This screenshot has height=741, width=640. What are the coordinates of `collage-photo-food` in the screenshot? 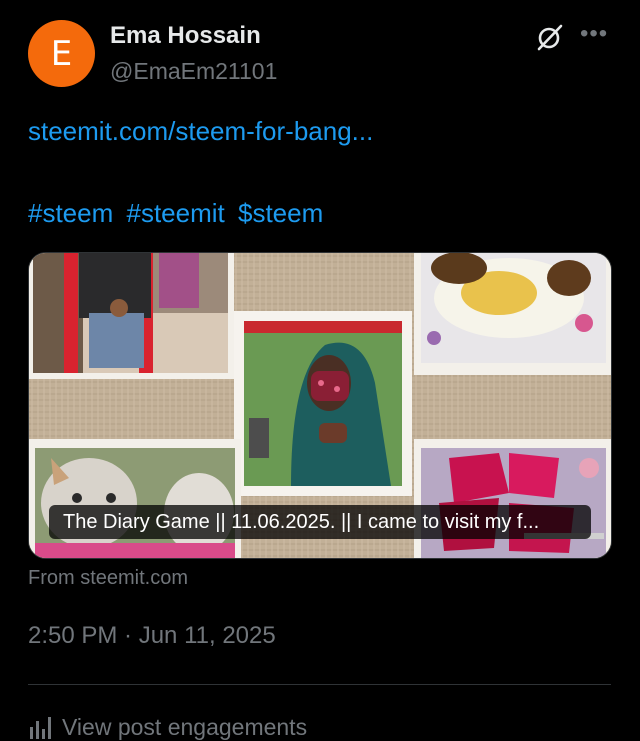 It's located at (512, 314).